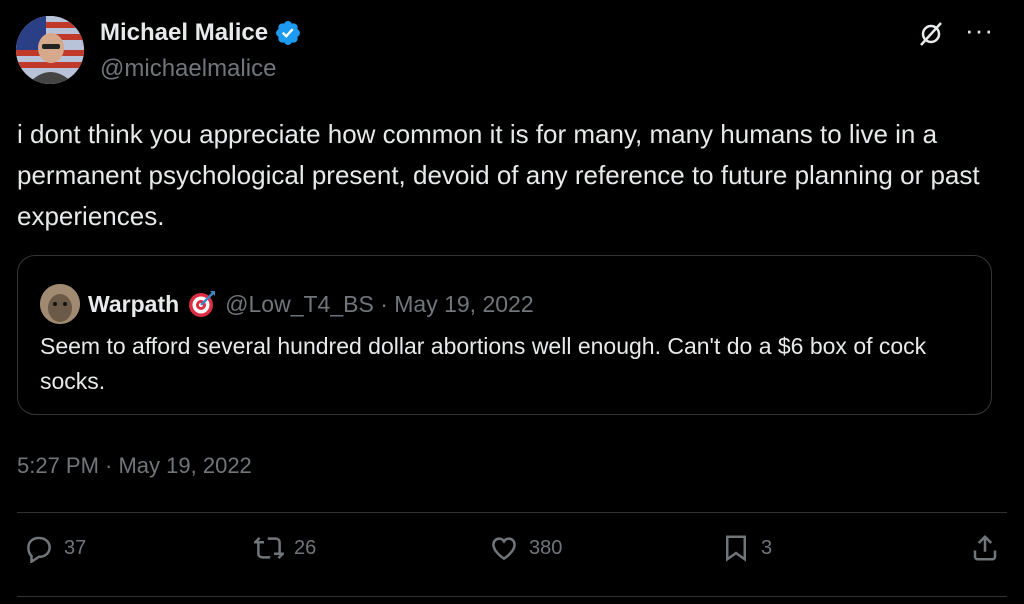 This screenshot has width=1024, height=604. I want to click on like-count: 380, so click(546, 547).